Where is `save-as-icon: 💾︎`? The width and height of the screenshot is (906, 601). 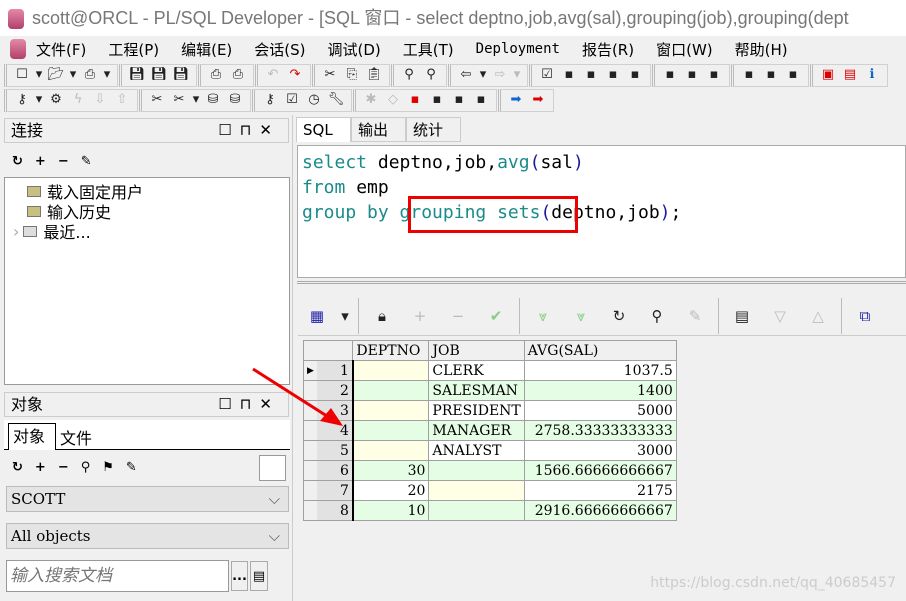
save-as-icon: 💾︎ is located at coordinates (159, 75).